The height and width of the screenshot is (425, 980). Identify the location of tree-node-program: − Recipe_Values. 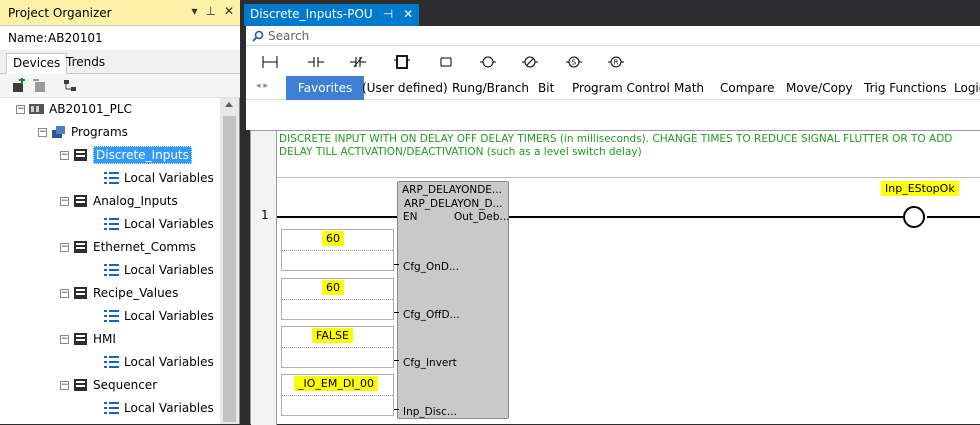
(119, 293).